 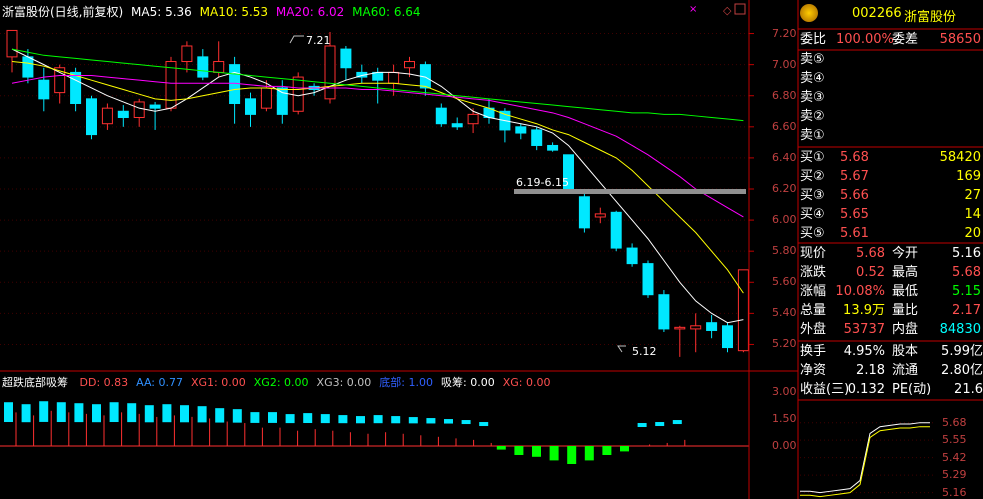 I want to click on buy-price: 5.67, so click(x=854, y=176).